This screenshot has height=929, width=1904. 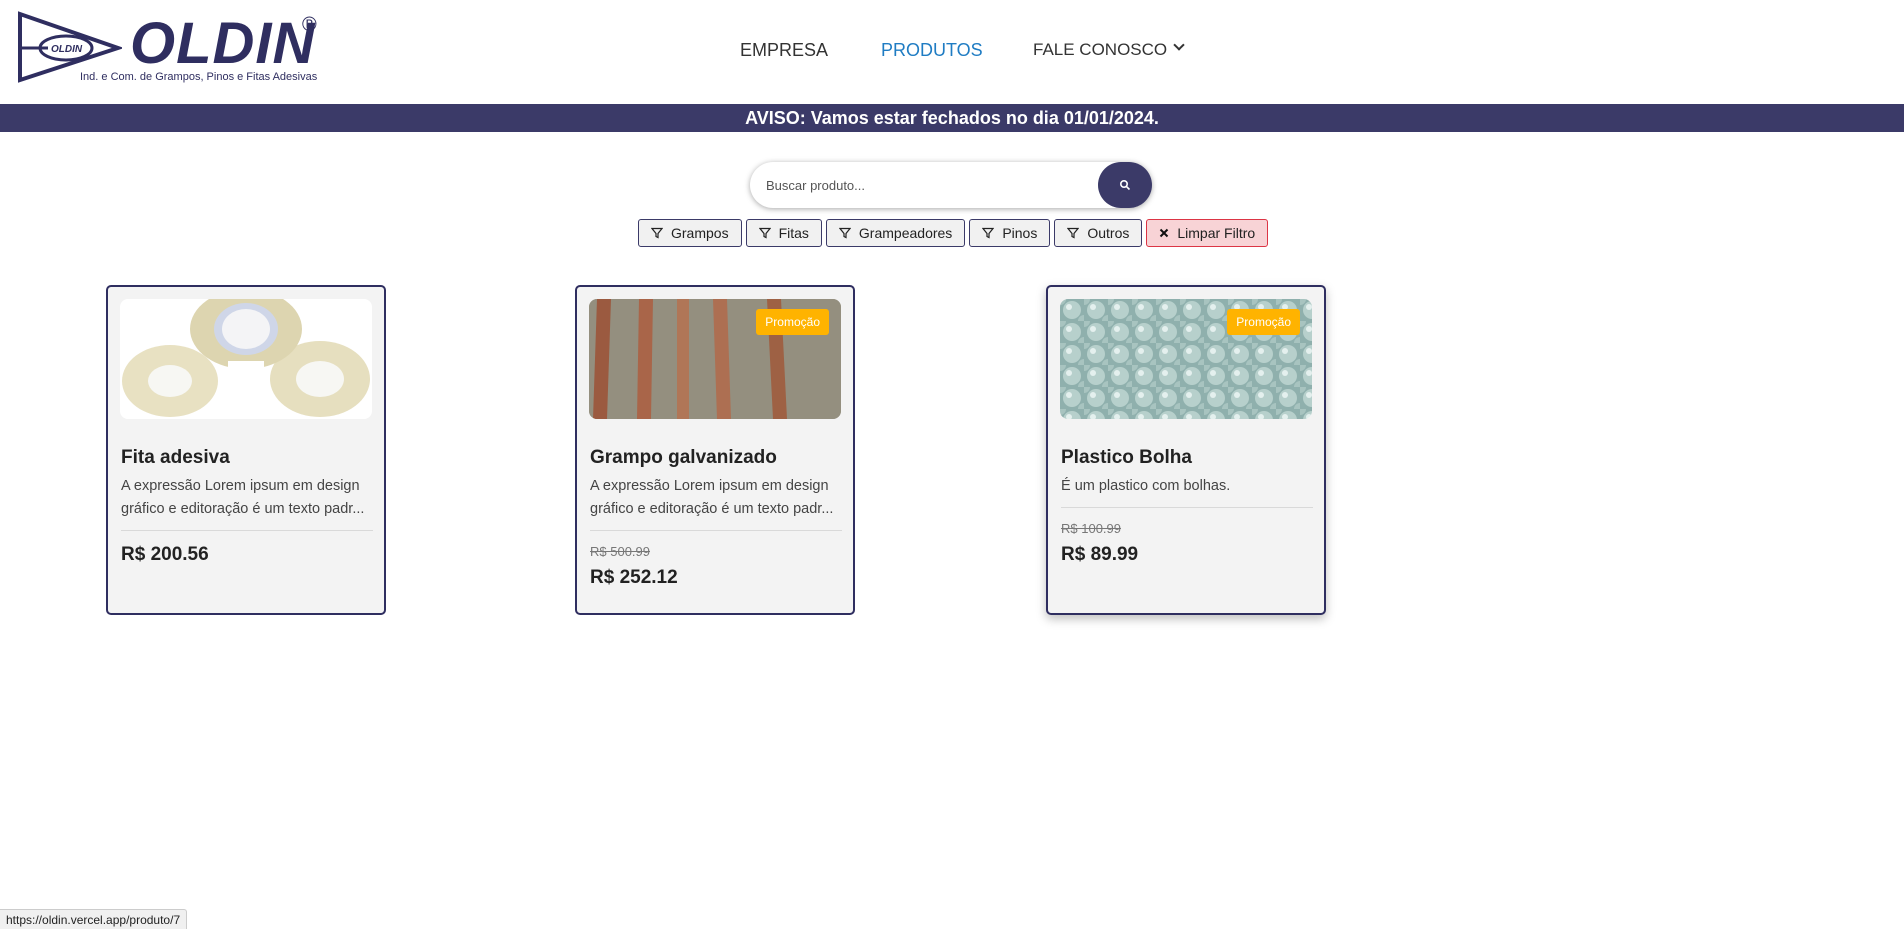 I want to click on search-bar, so click(x=951, y=185).